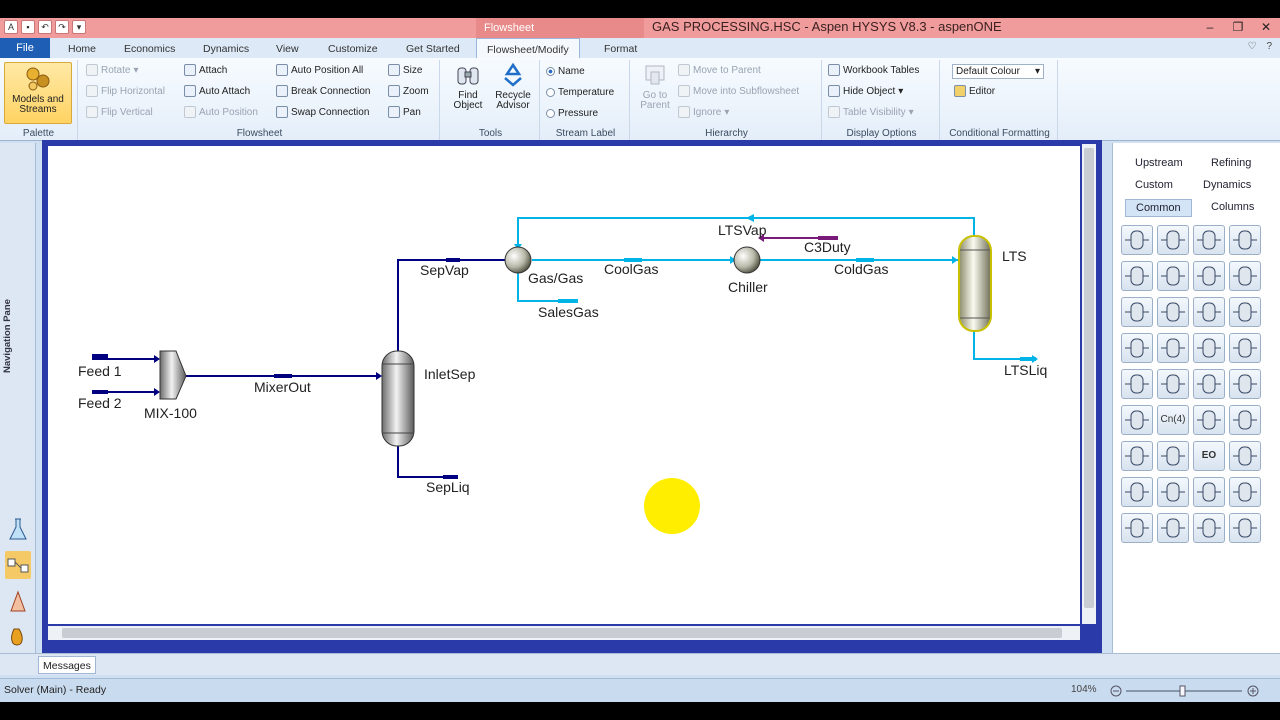  What do you see at coordinates (738, 91) in the screenshot?
I see `move-into-subflowsheet-button: Move into Subflowsheet` at bounding box center [738, 91].